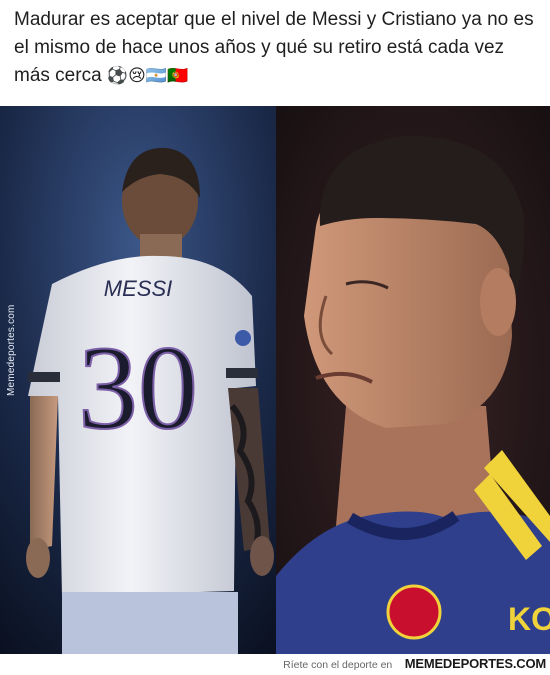 This screenshot has width=550, height=675. What do you see at coordinates (138, 288) in the screenshot?
I see `jersey-name: MESSI` at bounding box center [138, 288].